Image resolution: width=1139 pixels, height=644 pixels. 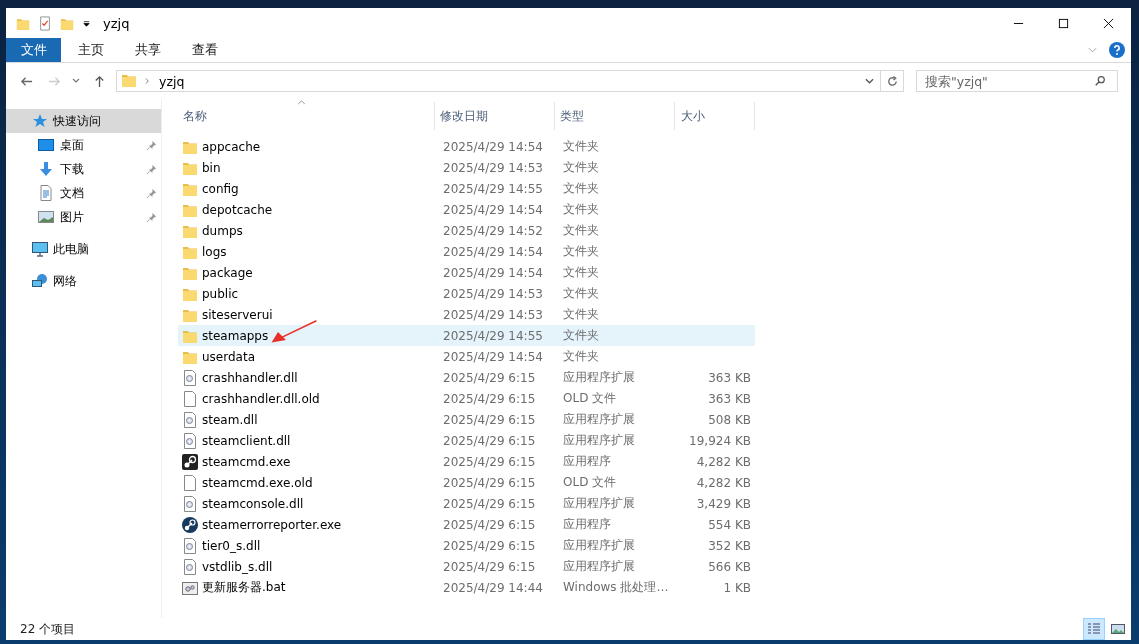 I want to click on ribbon-tab: 查看, so click(x=204, y=50).